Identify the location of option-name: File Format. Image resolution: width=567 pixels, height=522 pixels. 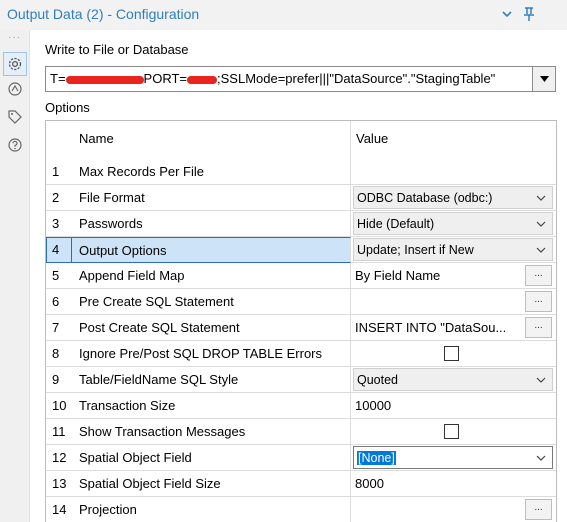
(211, 198).